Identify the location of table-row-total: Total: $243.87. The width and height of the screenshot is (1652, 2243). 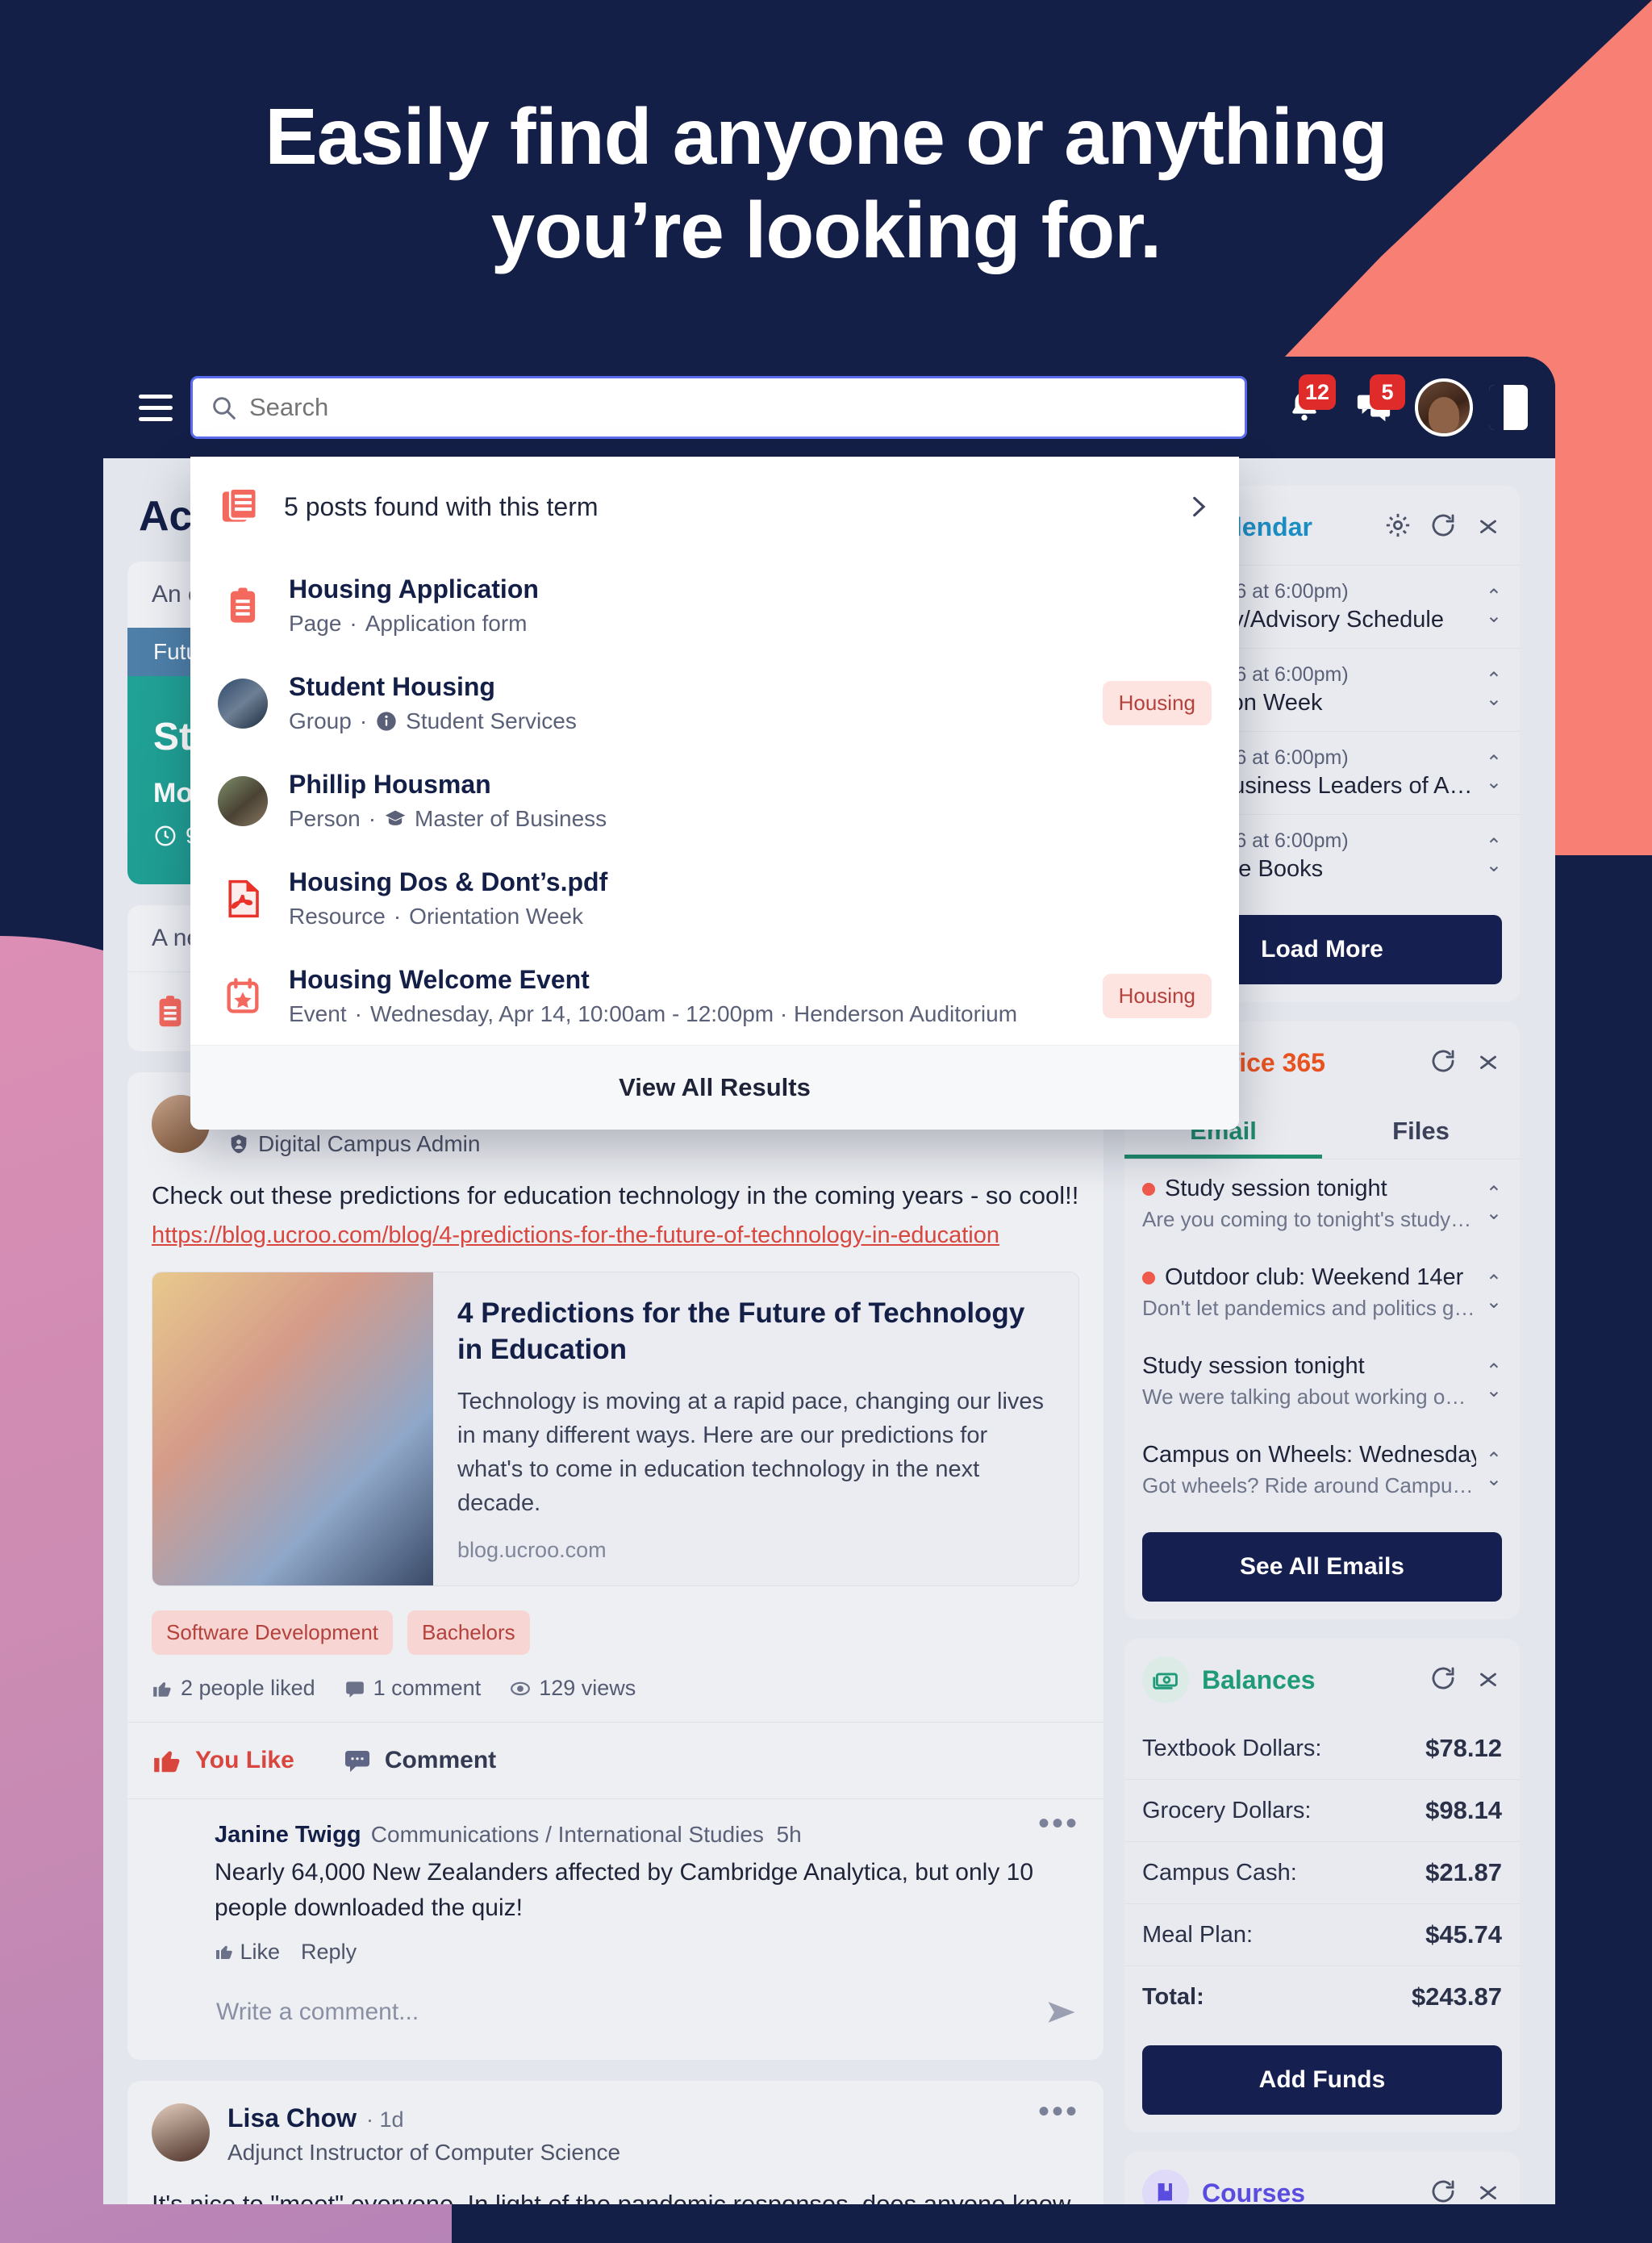
(1322, 1996).